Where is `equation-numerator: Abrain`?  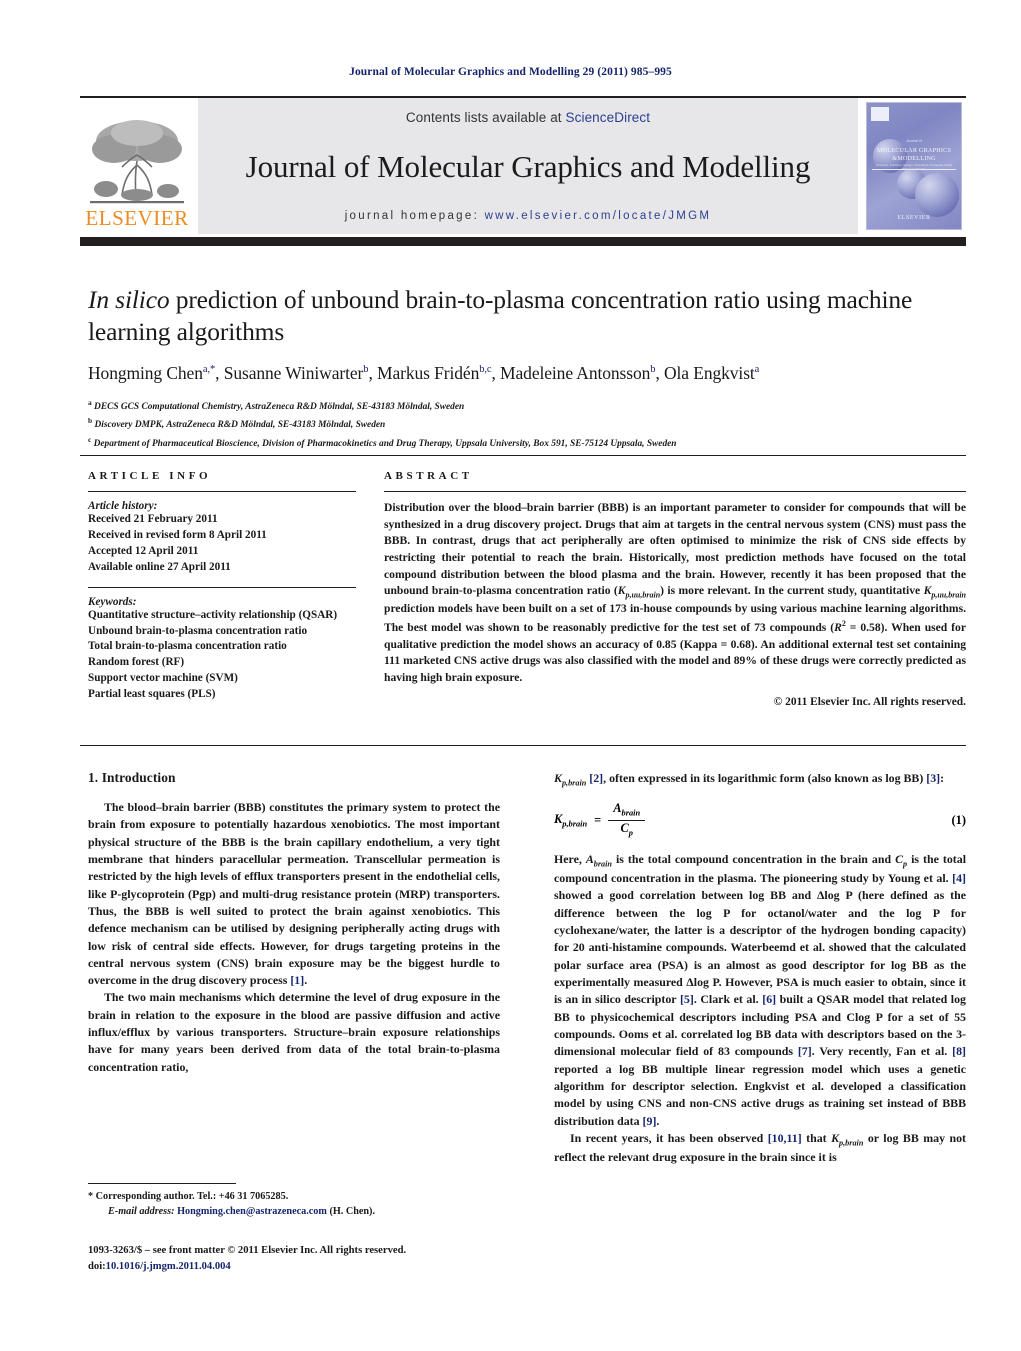
equation-numerator: Abrain is located at coordinates (627, 811).